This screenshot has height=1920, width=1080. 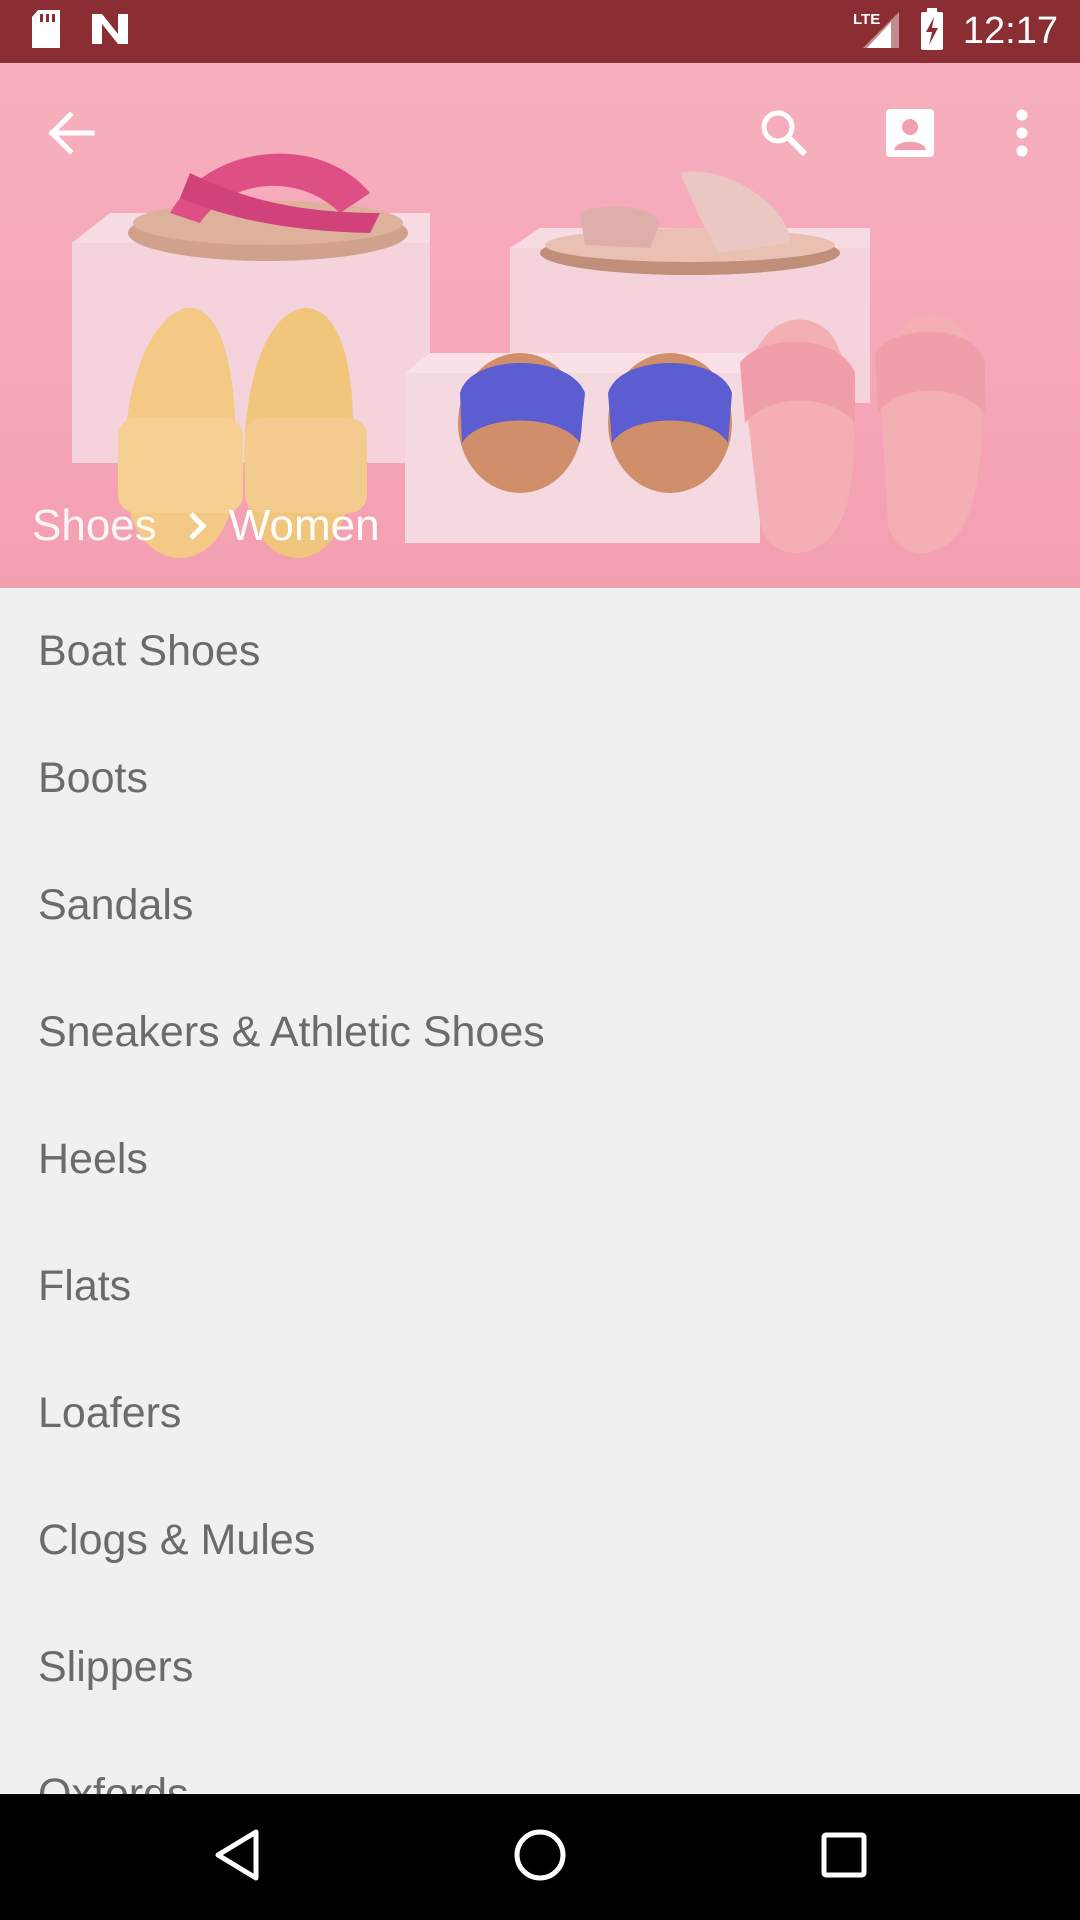 What do you see at coordinates (540, 31) in the screenshot?
I see `status-bar: LTE 12:17` at bounding box center [540, 31].